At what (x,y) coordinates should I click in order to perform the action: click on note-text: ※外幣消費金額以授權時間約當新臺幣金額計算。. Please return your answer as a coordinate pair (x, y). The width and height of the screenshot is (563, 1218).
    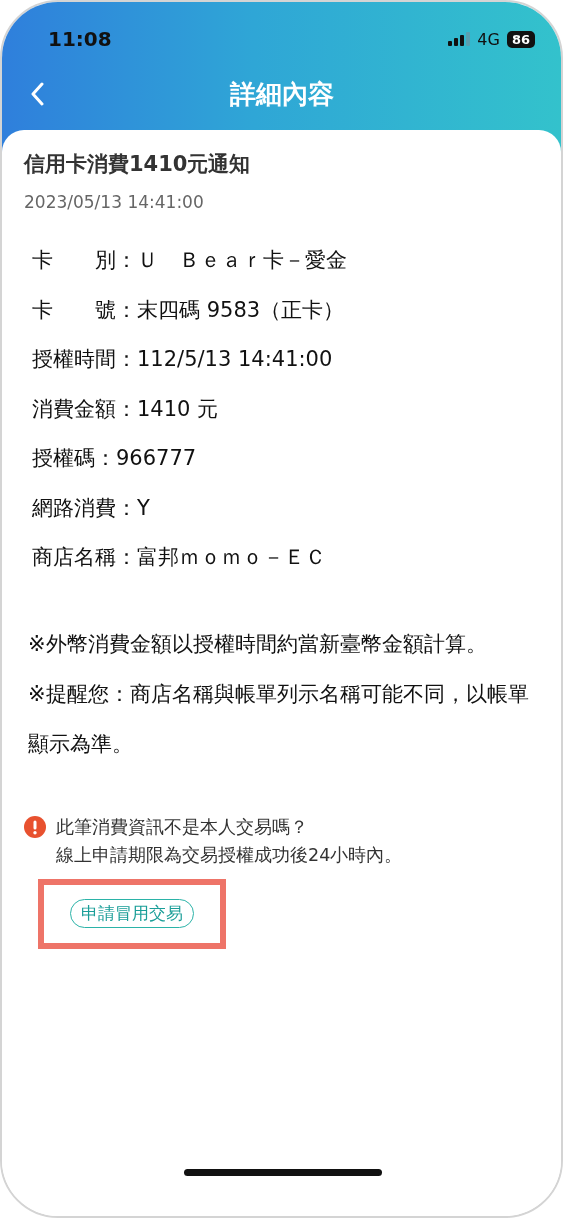
    Looking at the image, I should click on (258, 644).